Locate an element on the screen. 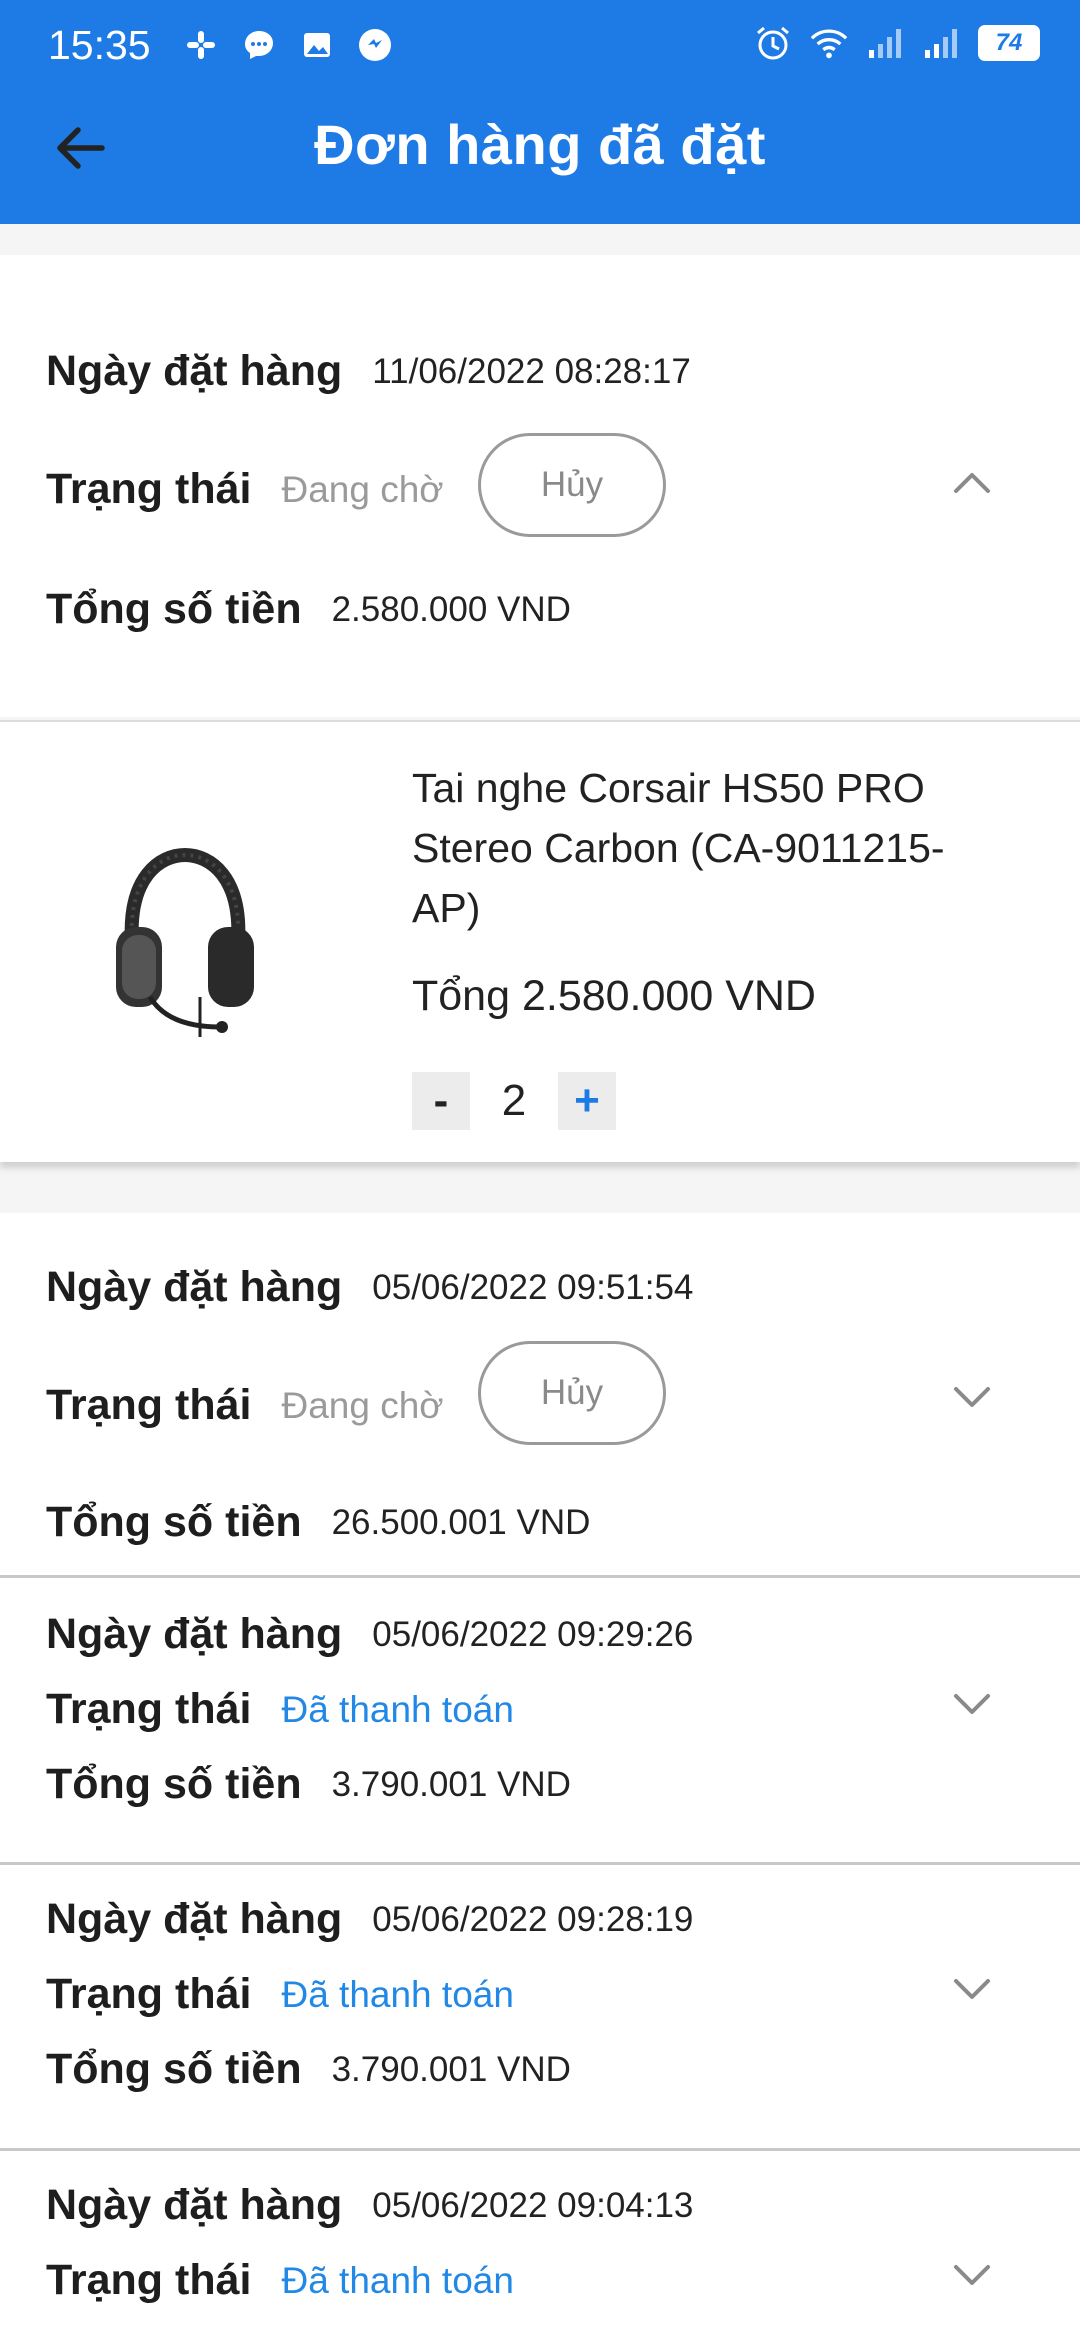 The height and width of the screenshot is (2340, 1080). total-value: 26.500.001 VND is located at coordinates (461, 1522).